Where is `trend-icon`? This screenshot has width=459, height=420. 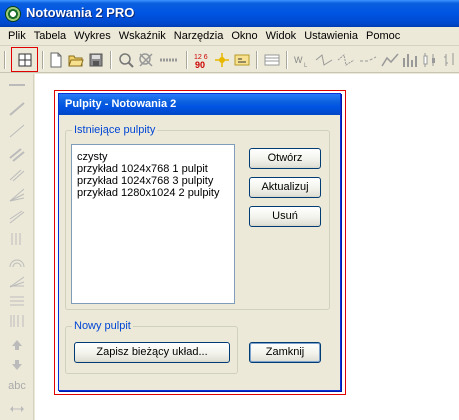 trend-icon is located at coordinates (390, 60).